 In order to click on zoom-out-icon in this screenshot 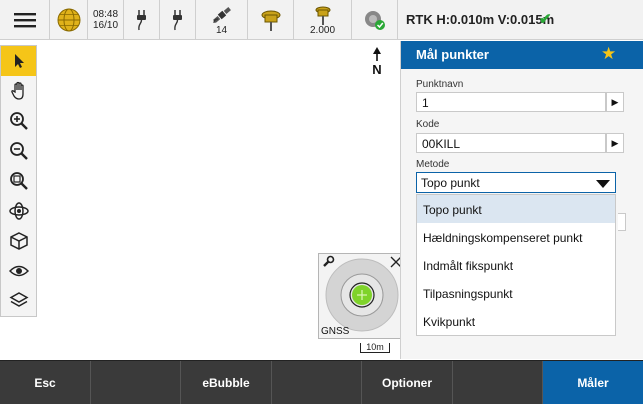, I will do `click(18, 151)`.